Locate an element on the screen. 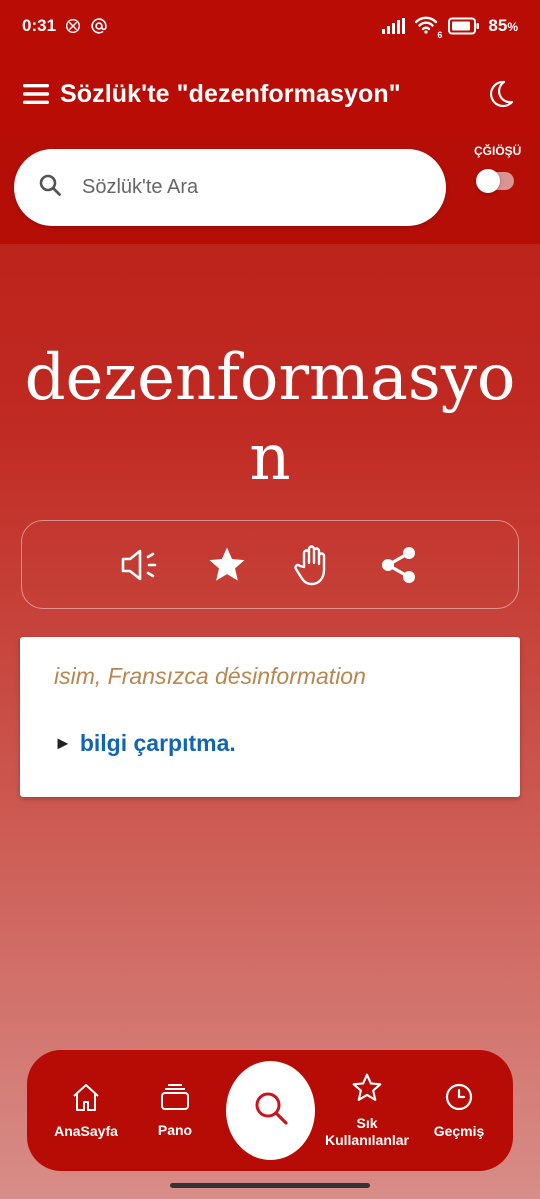 The width and height of the screenshot is (540, 1199). action-bar is located at coordinates (270, 564).